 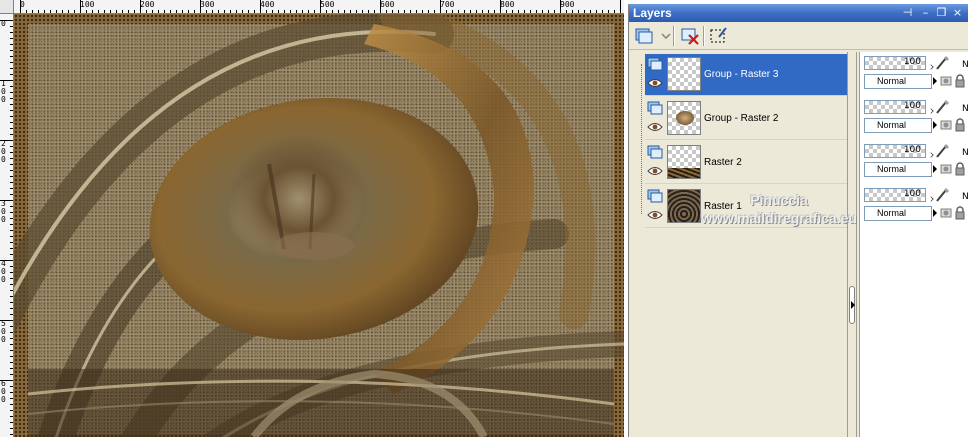 I want to click on ruler-top-label: 700, so click(x=447, y=4).